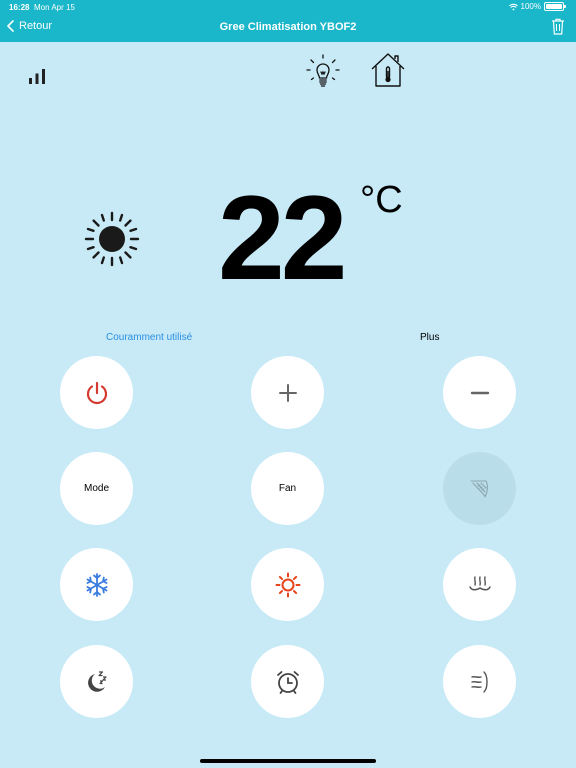 The height and width of the screenshot is (768, 576). What do you see at coordinates (149, 337) in the screenshot?
I see `tab-frequently-used: Couramment utilisé` at bounding box center [149, 337].